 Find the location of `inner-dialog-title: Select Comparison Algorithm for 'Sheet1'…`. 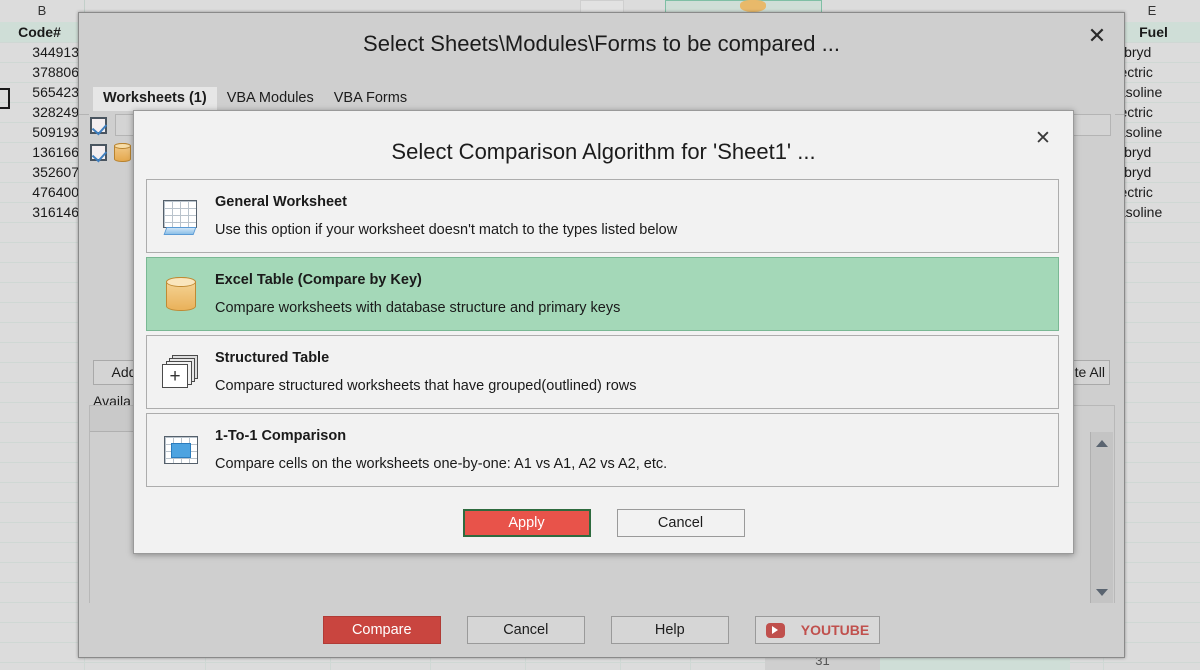

inner-dialog-title: Select Comparison Algorithm for 'Sheet1'… is located at coordinates (603, 151).